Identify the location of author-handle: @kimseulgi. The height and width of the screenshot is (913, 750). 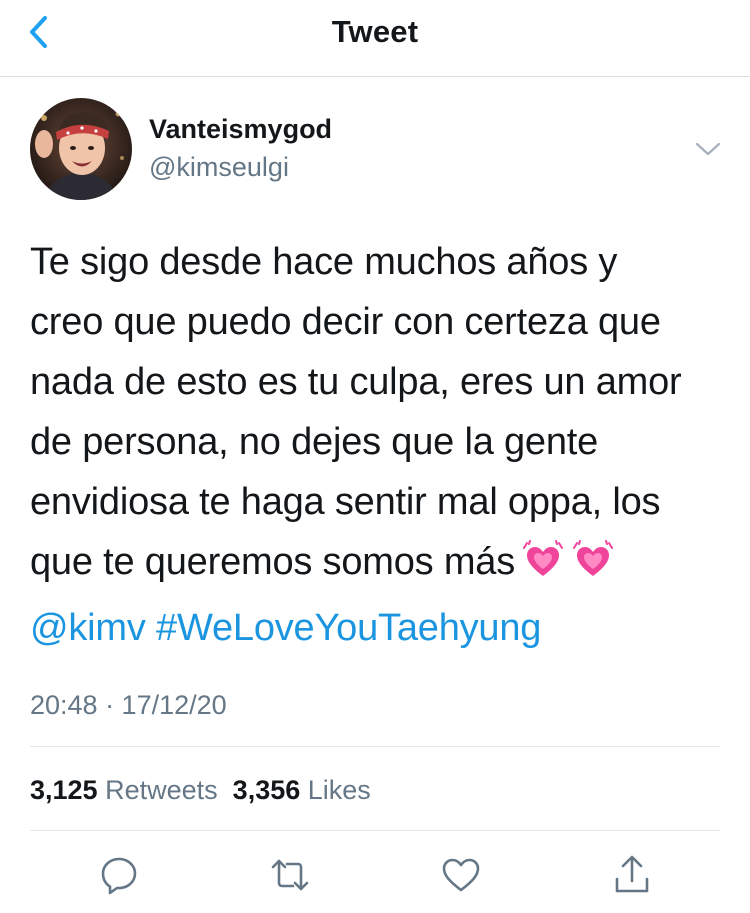
(219, 167).